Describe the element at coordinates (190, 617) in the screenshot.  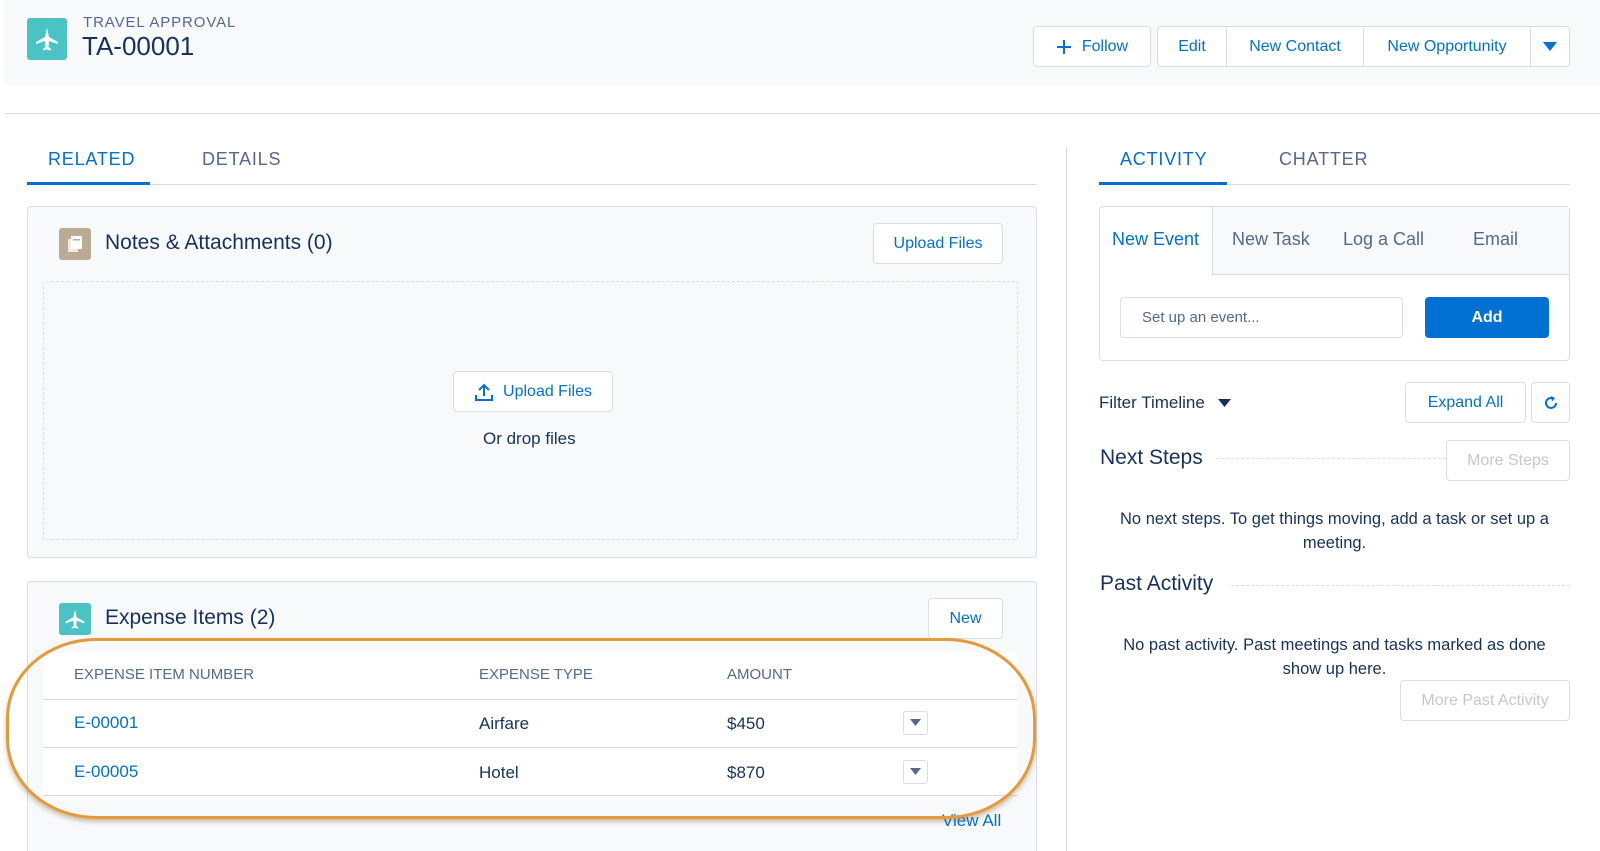
I see `expense-card-title: Expense Items (2)` at that location.